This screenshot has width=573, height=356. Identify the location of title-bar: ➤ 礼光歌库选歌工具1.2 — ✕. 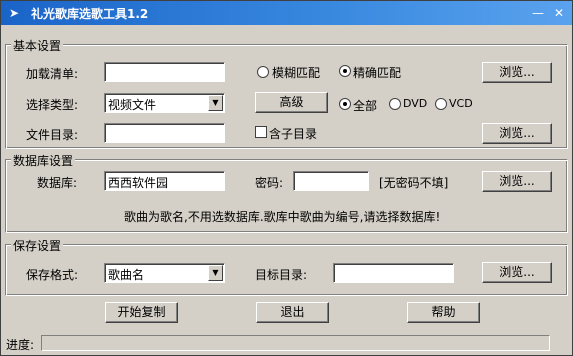
(286, 13).